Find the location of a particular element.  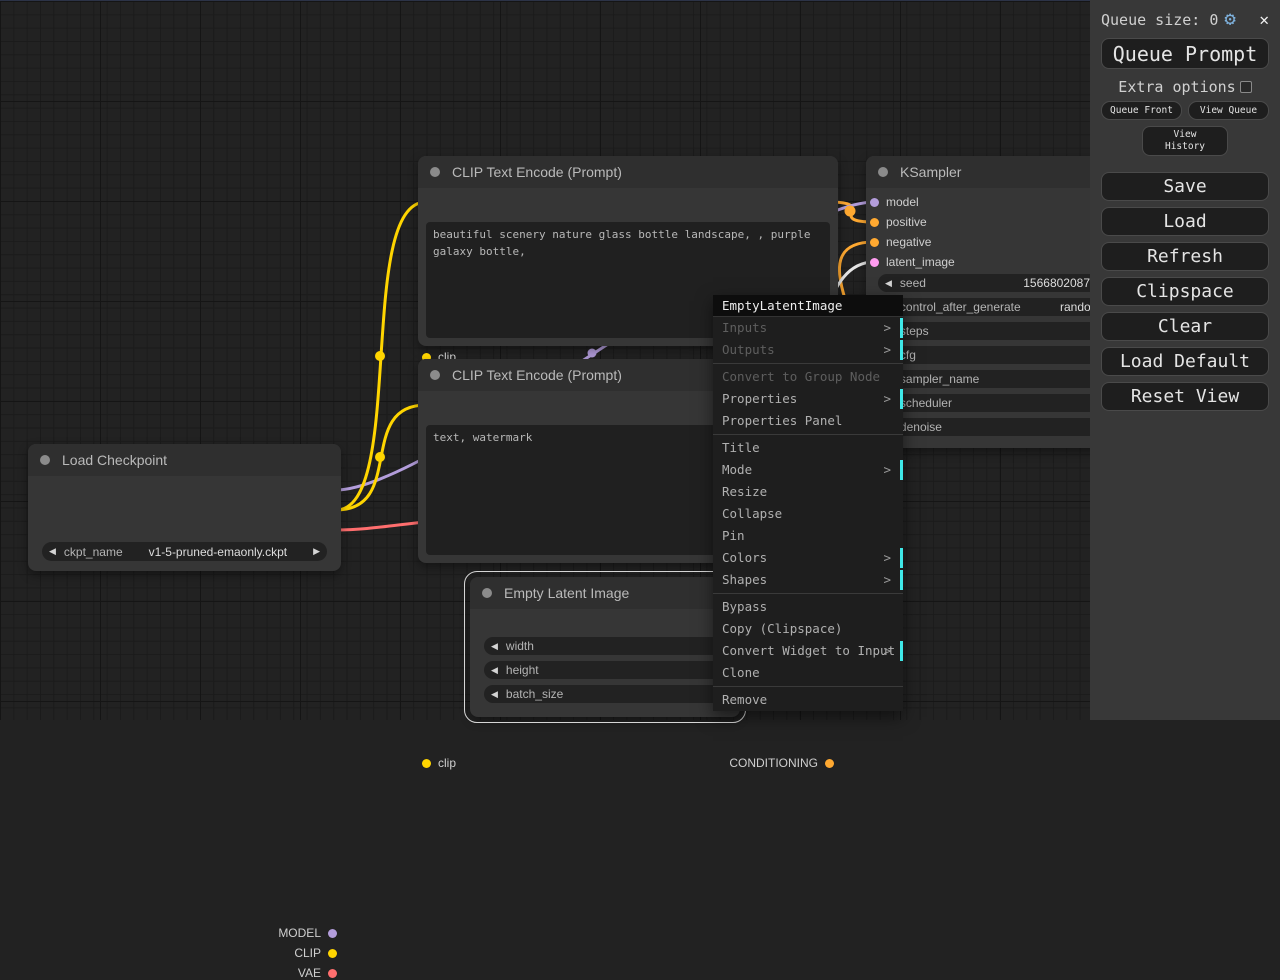

ckpt-name-value: v1-5-pruned-emaonly.ckpt is located at coordinates (218, 551).